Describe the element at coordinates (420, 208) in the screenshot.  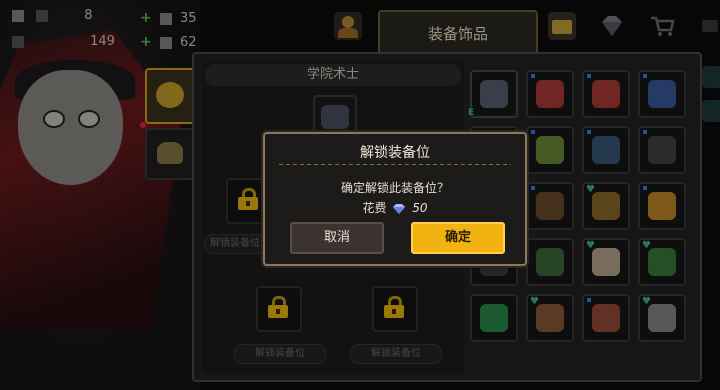
I see `cost-value: 50` at that location.